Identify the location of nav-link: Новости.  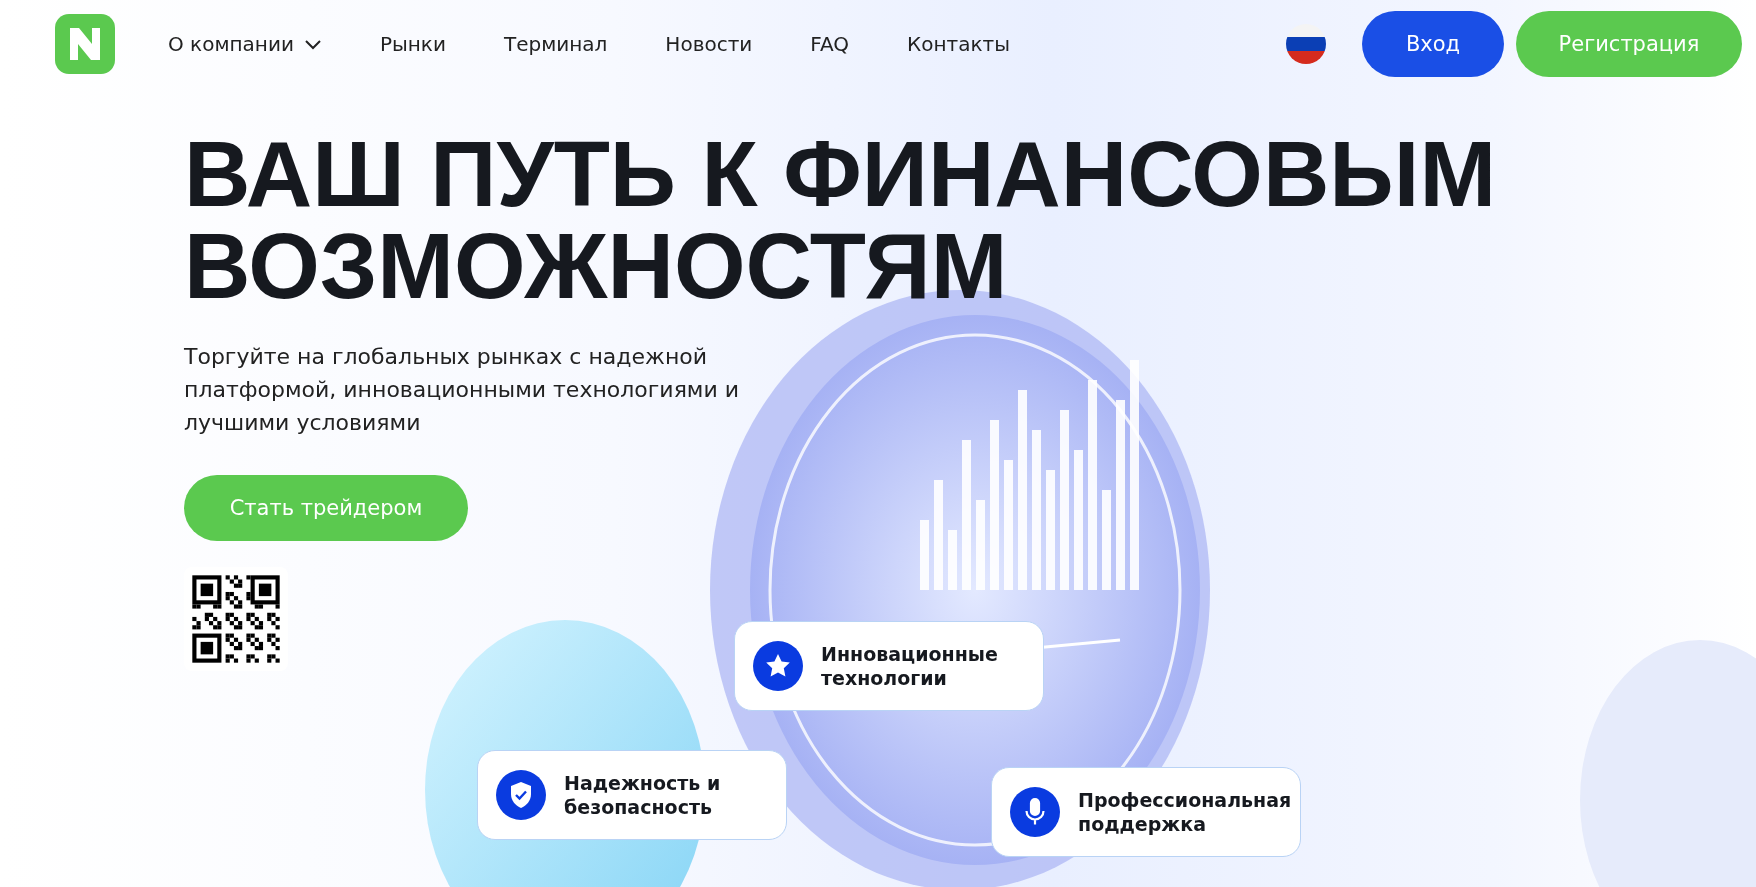
(709, 44).